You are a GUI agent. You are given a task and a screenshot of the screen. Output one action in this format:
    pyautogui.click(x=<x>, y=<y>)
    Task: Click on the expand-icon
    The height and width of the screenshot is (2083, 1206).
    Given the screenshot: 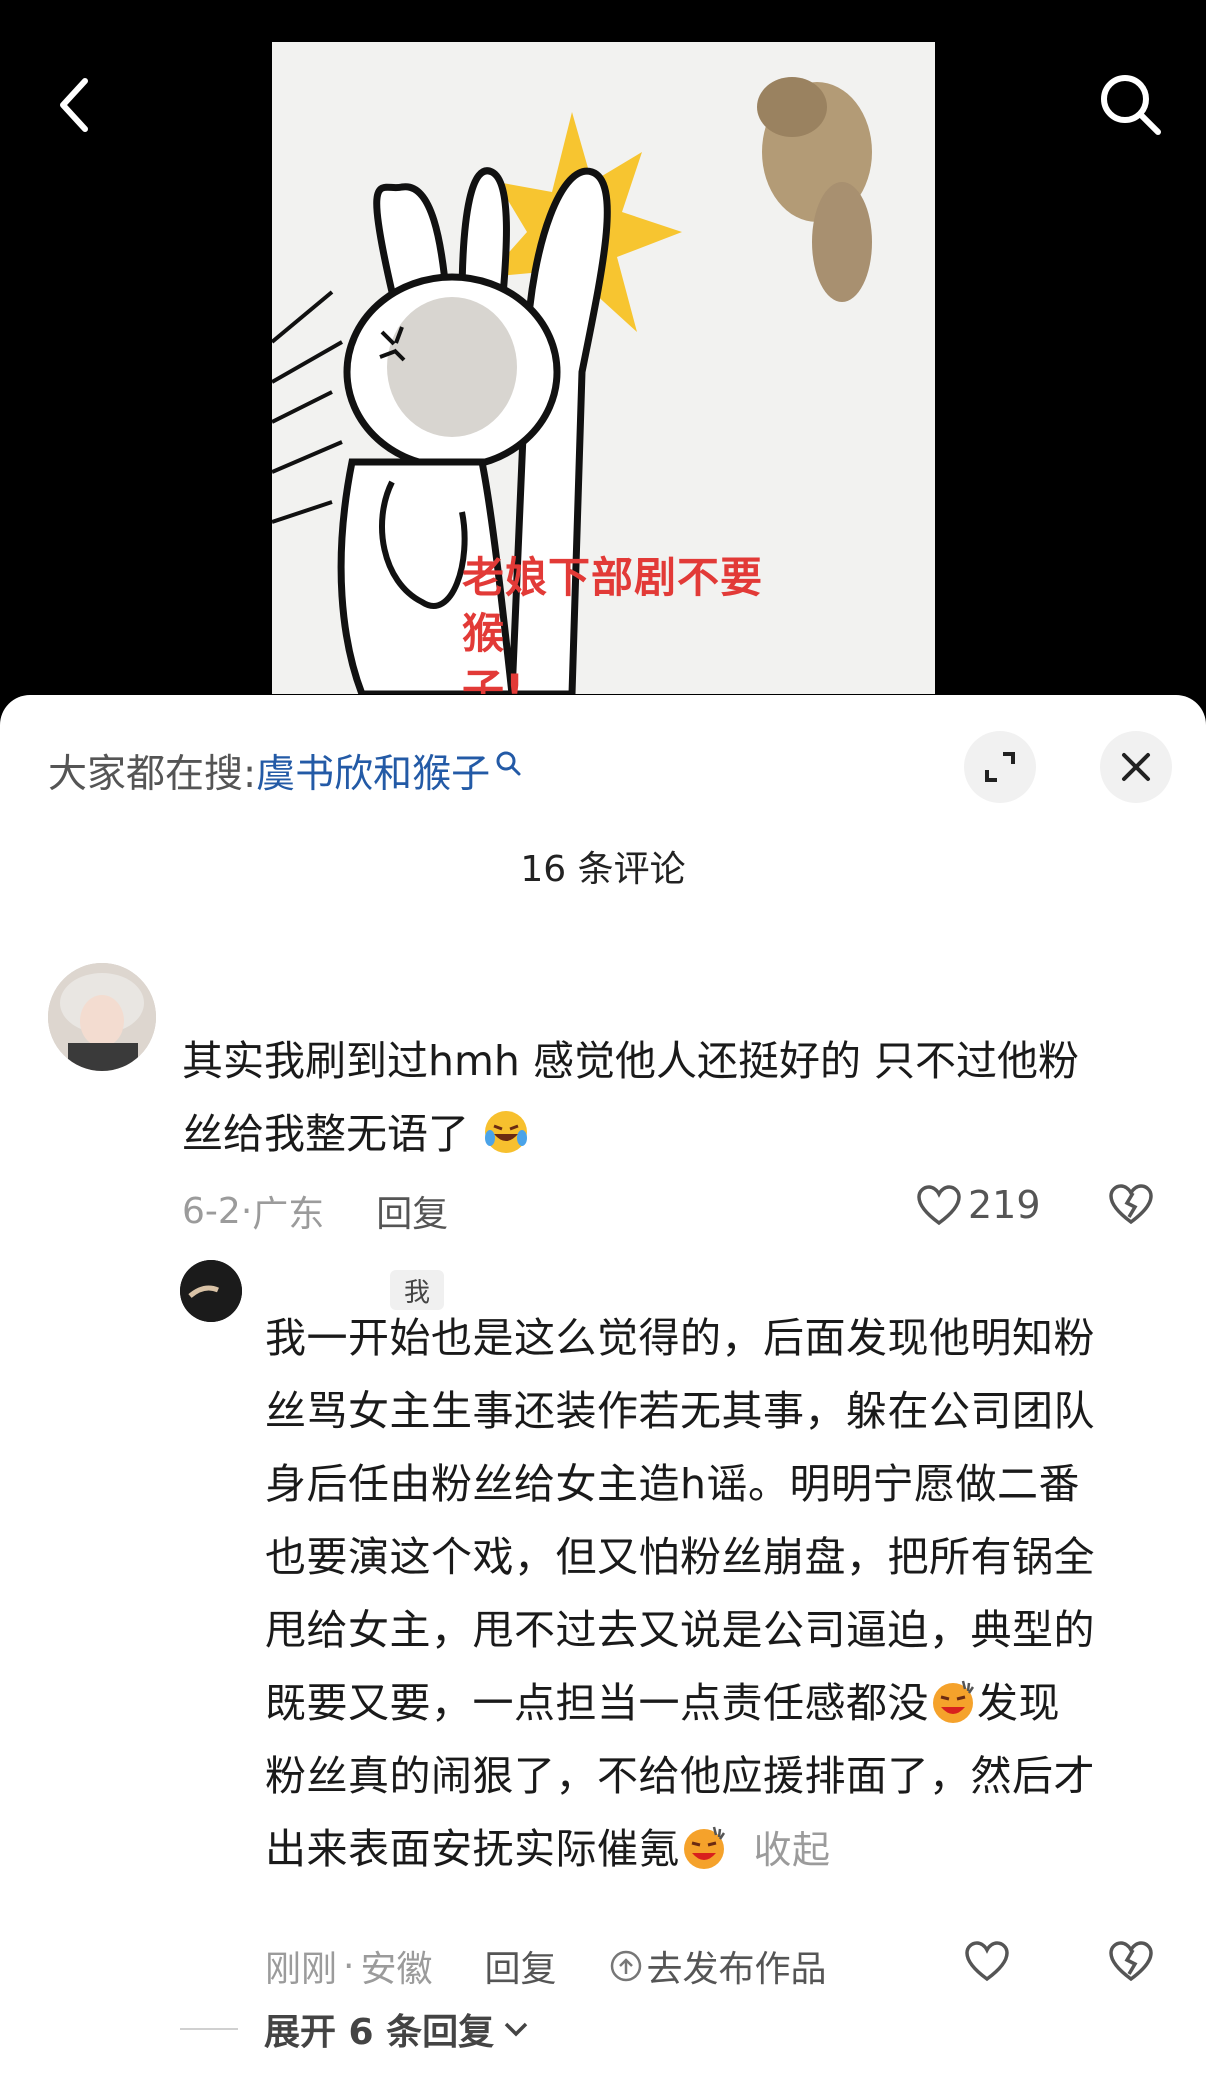 What is the action you would take?
    pyautogui.click(x=1000, y=767)
    